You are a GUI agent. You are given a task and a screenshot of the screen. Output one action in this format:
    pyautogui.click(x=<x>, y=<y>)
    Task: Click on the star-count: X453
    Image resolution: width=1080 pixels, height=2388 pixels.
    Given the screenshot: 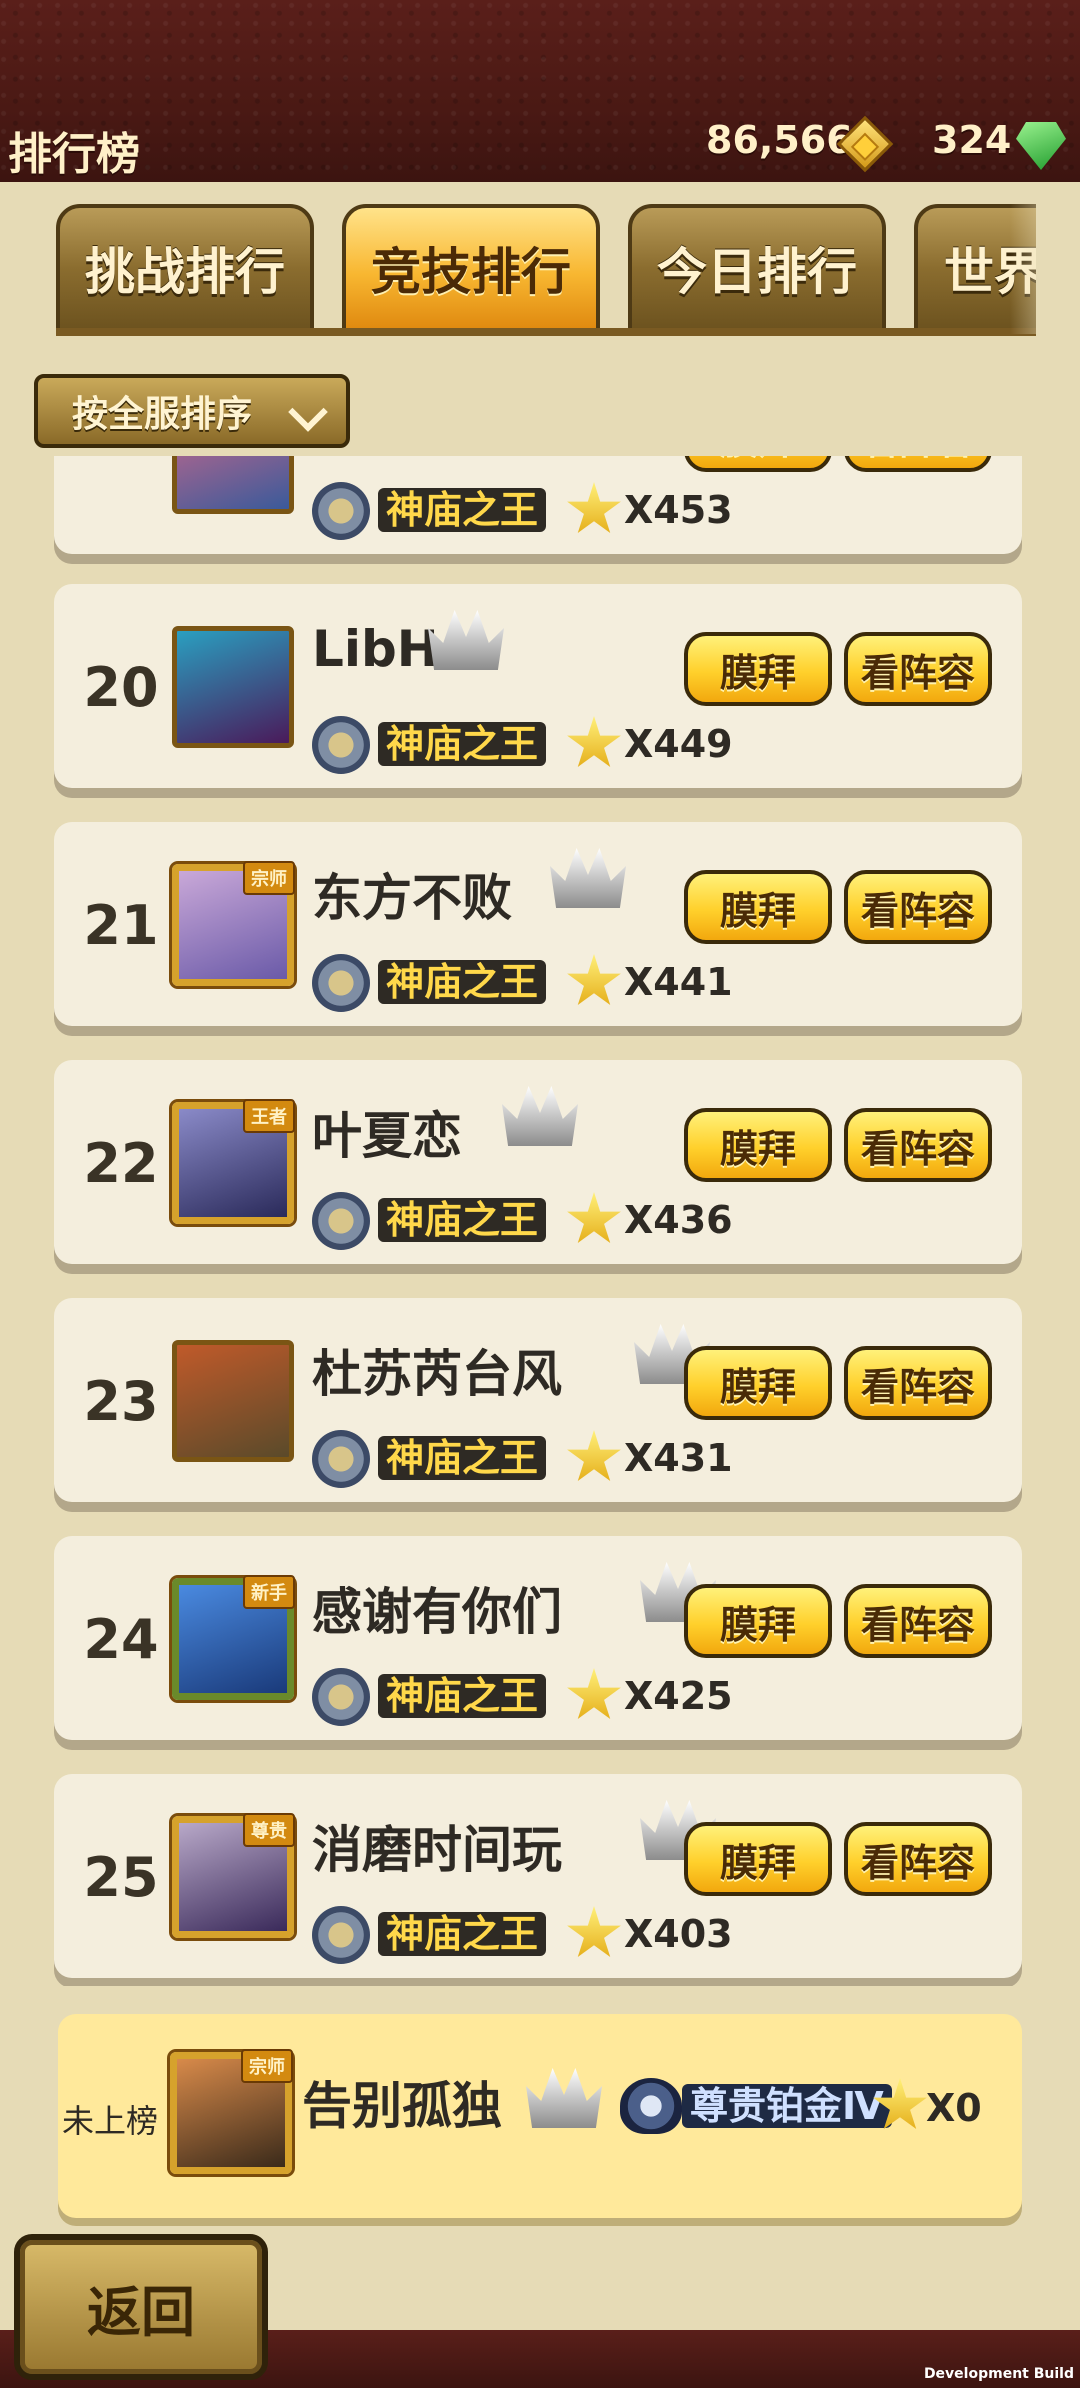 What is the action you would take?
    pyautogui.click(x=678, y=510)
    